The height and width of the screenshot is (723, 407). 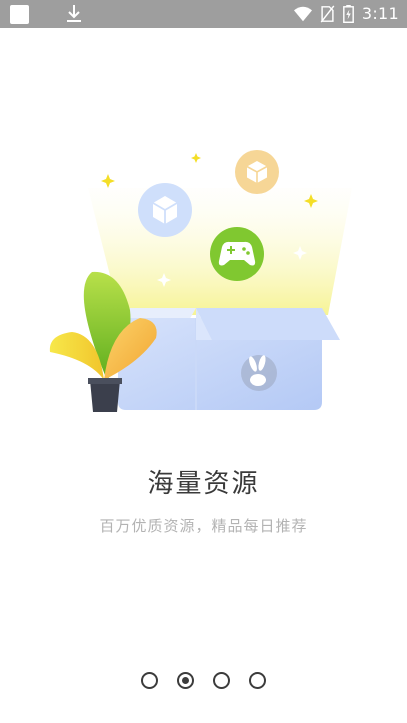 What do you see at coordinates (74, 13) in the screenshot?
I see `download-icon` at bounding box center [74, 13].